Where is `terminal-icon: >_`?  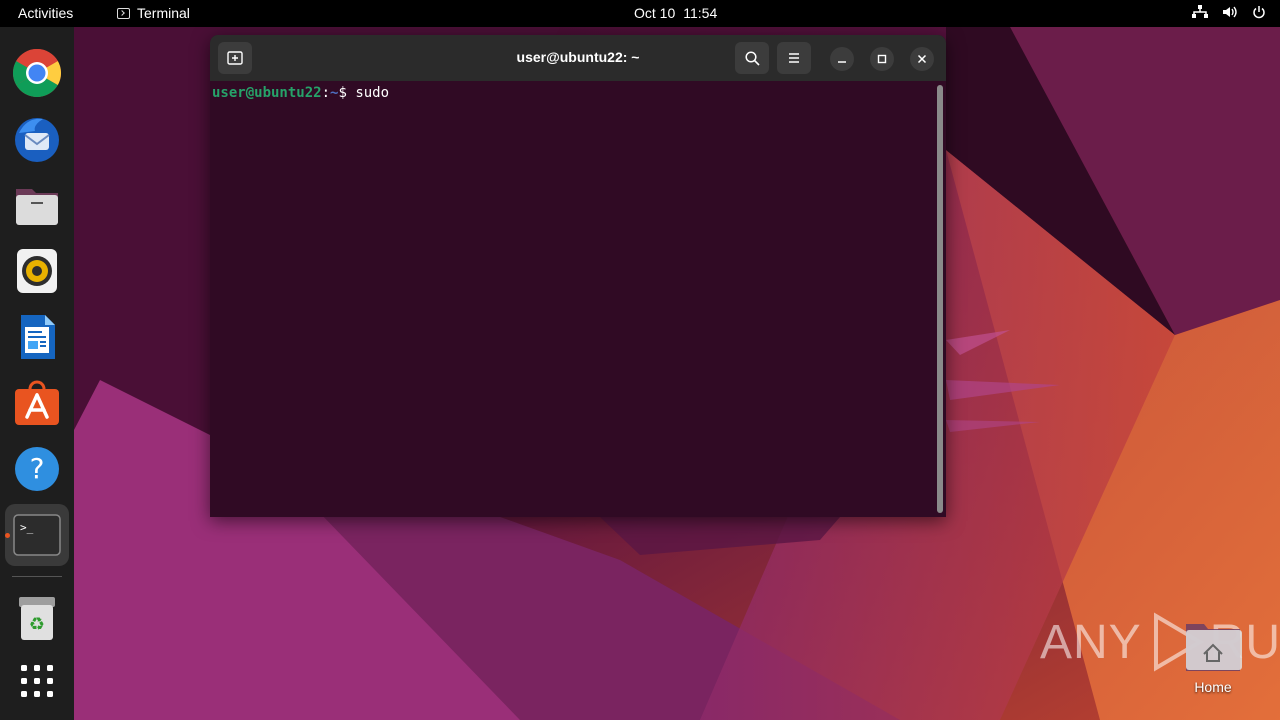
terminal-icon: >_ is located at coordinates (37, 535).